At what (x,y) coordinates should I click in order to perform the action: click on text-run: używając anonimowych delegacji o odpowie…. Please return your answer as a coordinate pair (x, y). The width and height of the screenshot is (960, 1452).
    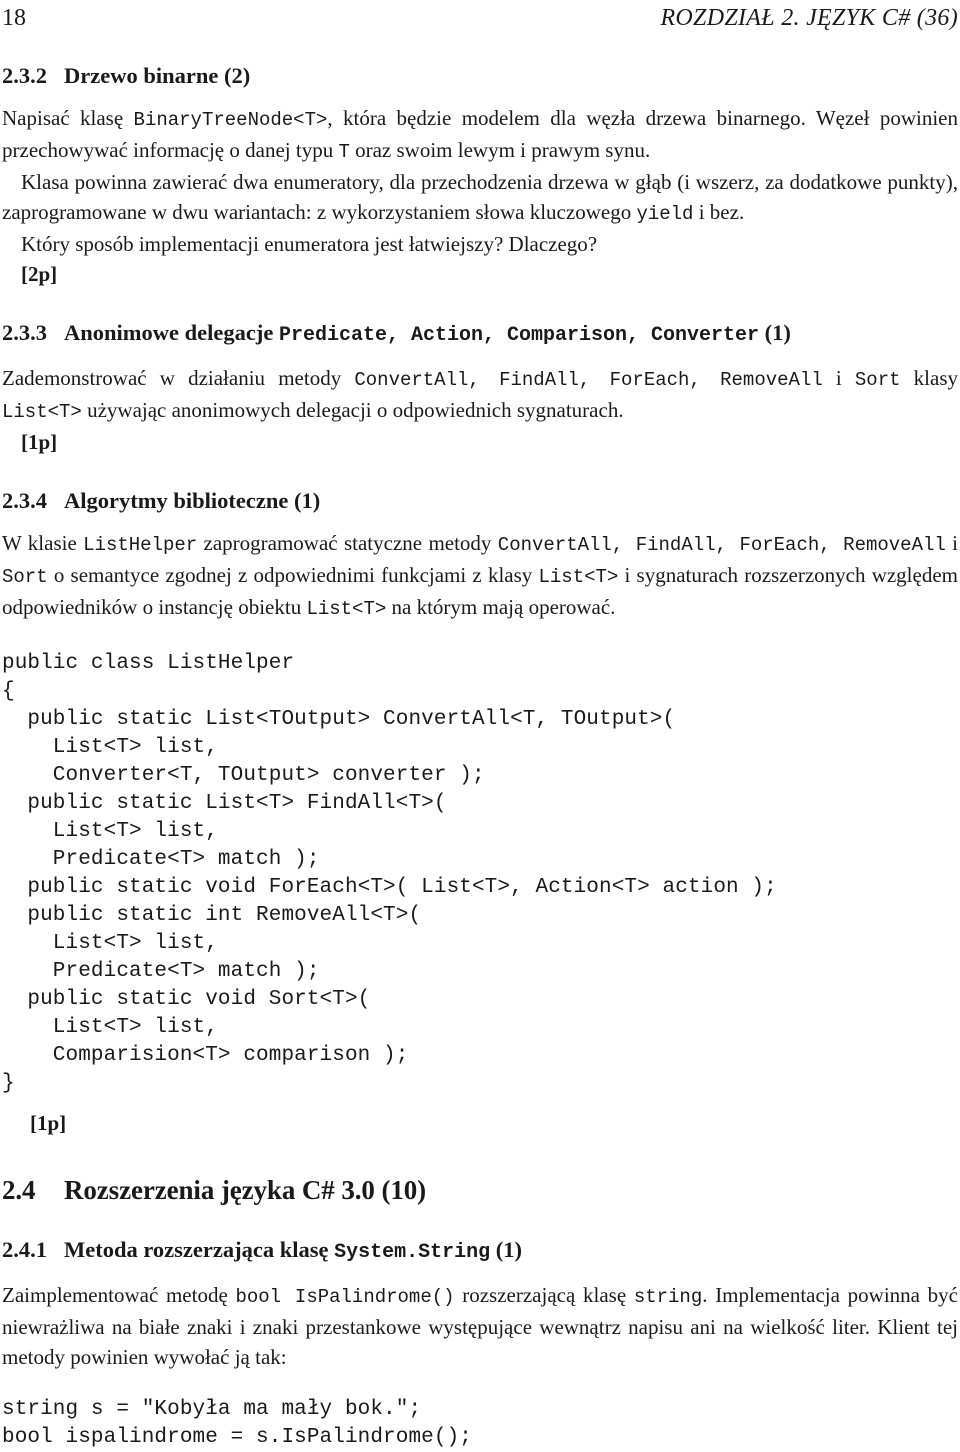
    Looking at the image, I should click on (352, 410).